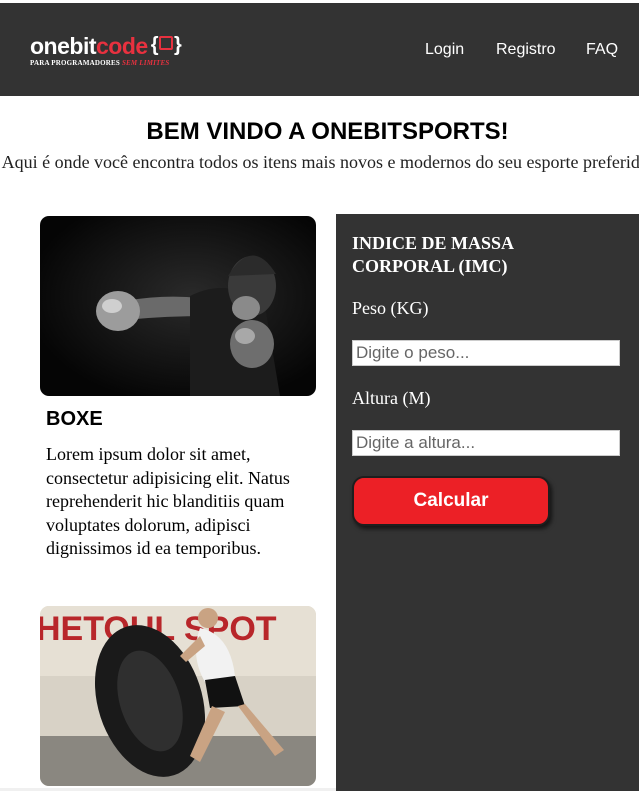 The height and width of the screenshot is (791, 639). I want to click on card-title: BOXE, so click(74, 419).